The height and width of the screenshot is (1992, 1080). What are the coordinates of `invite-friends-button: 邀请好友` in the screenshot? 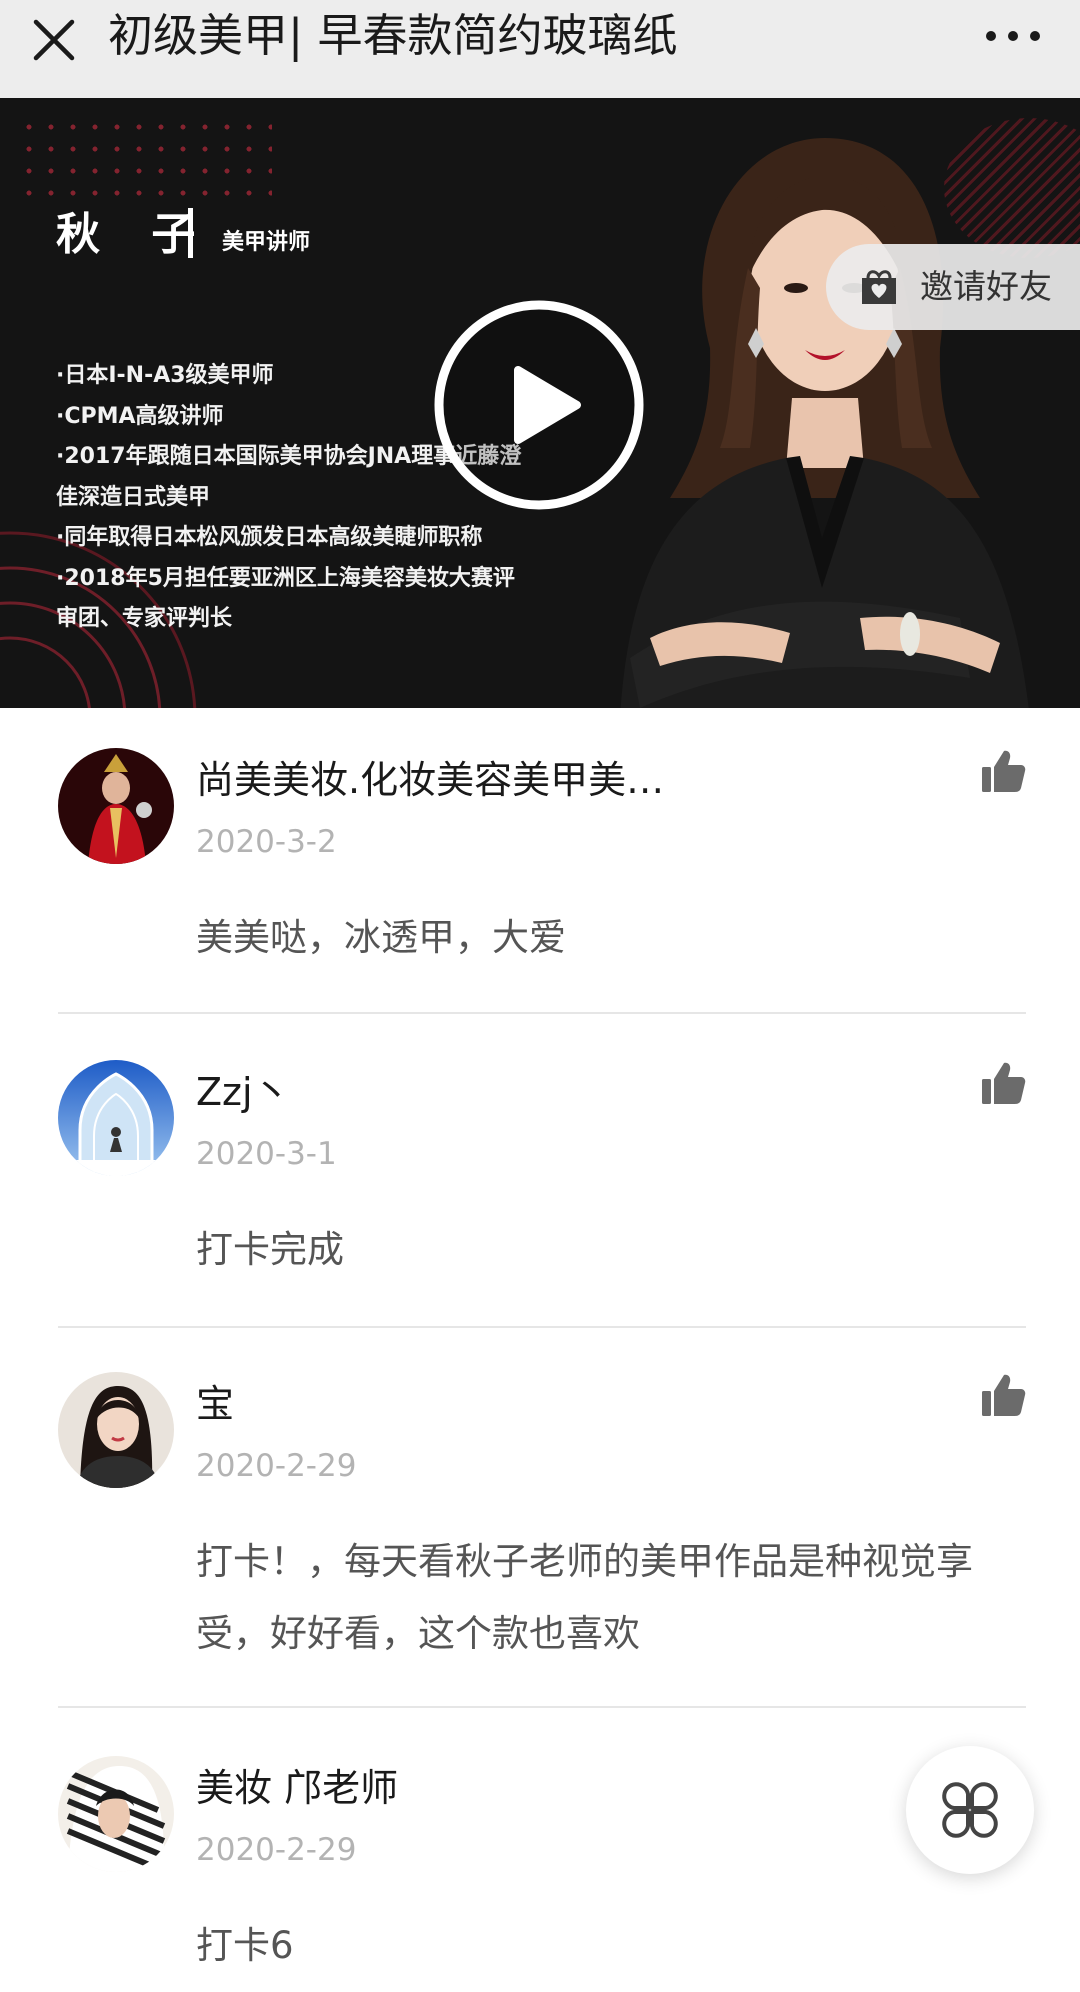 It's located at (953, 287).